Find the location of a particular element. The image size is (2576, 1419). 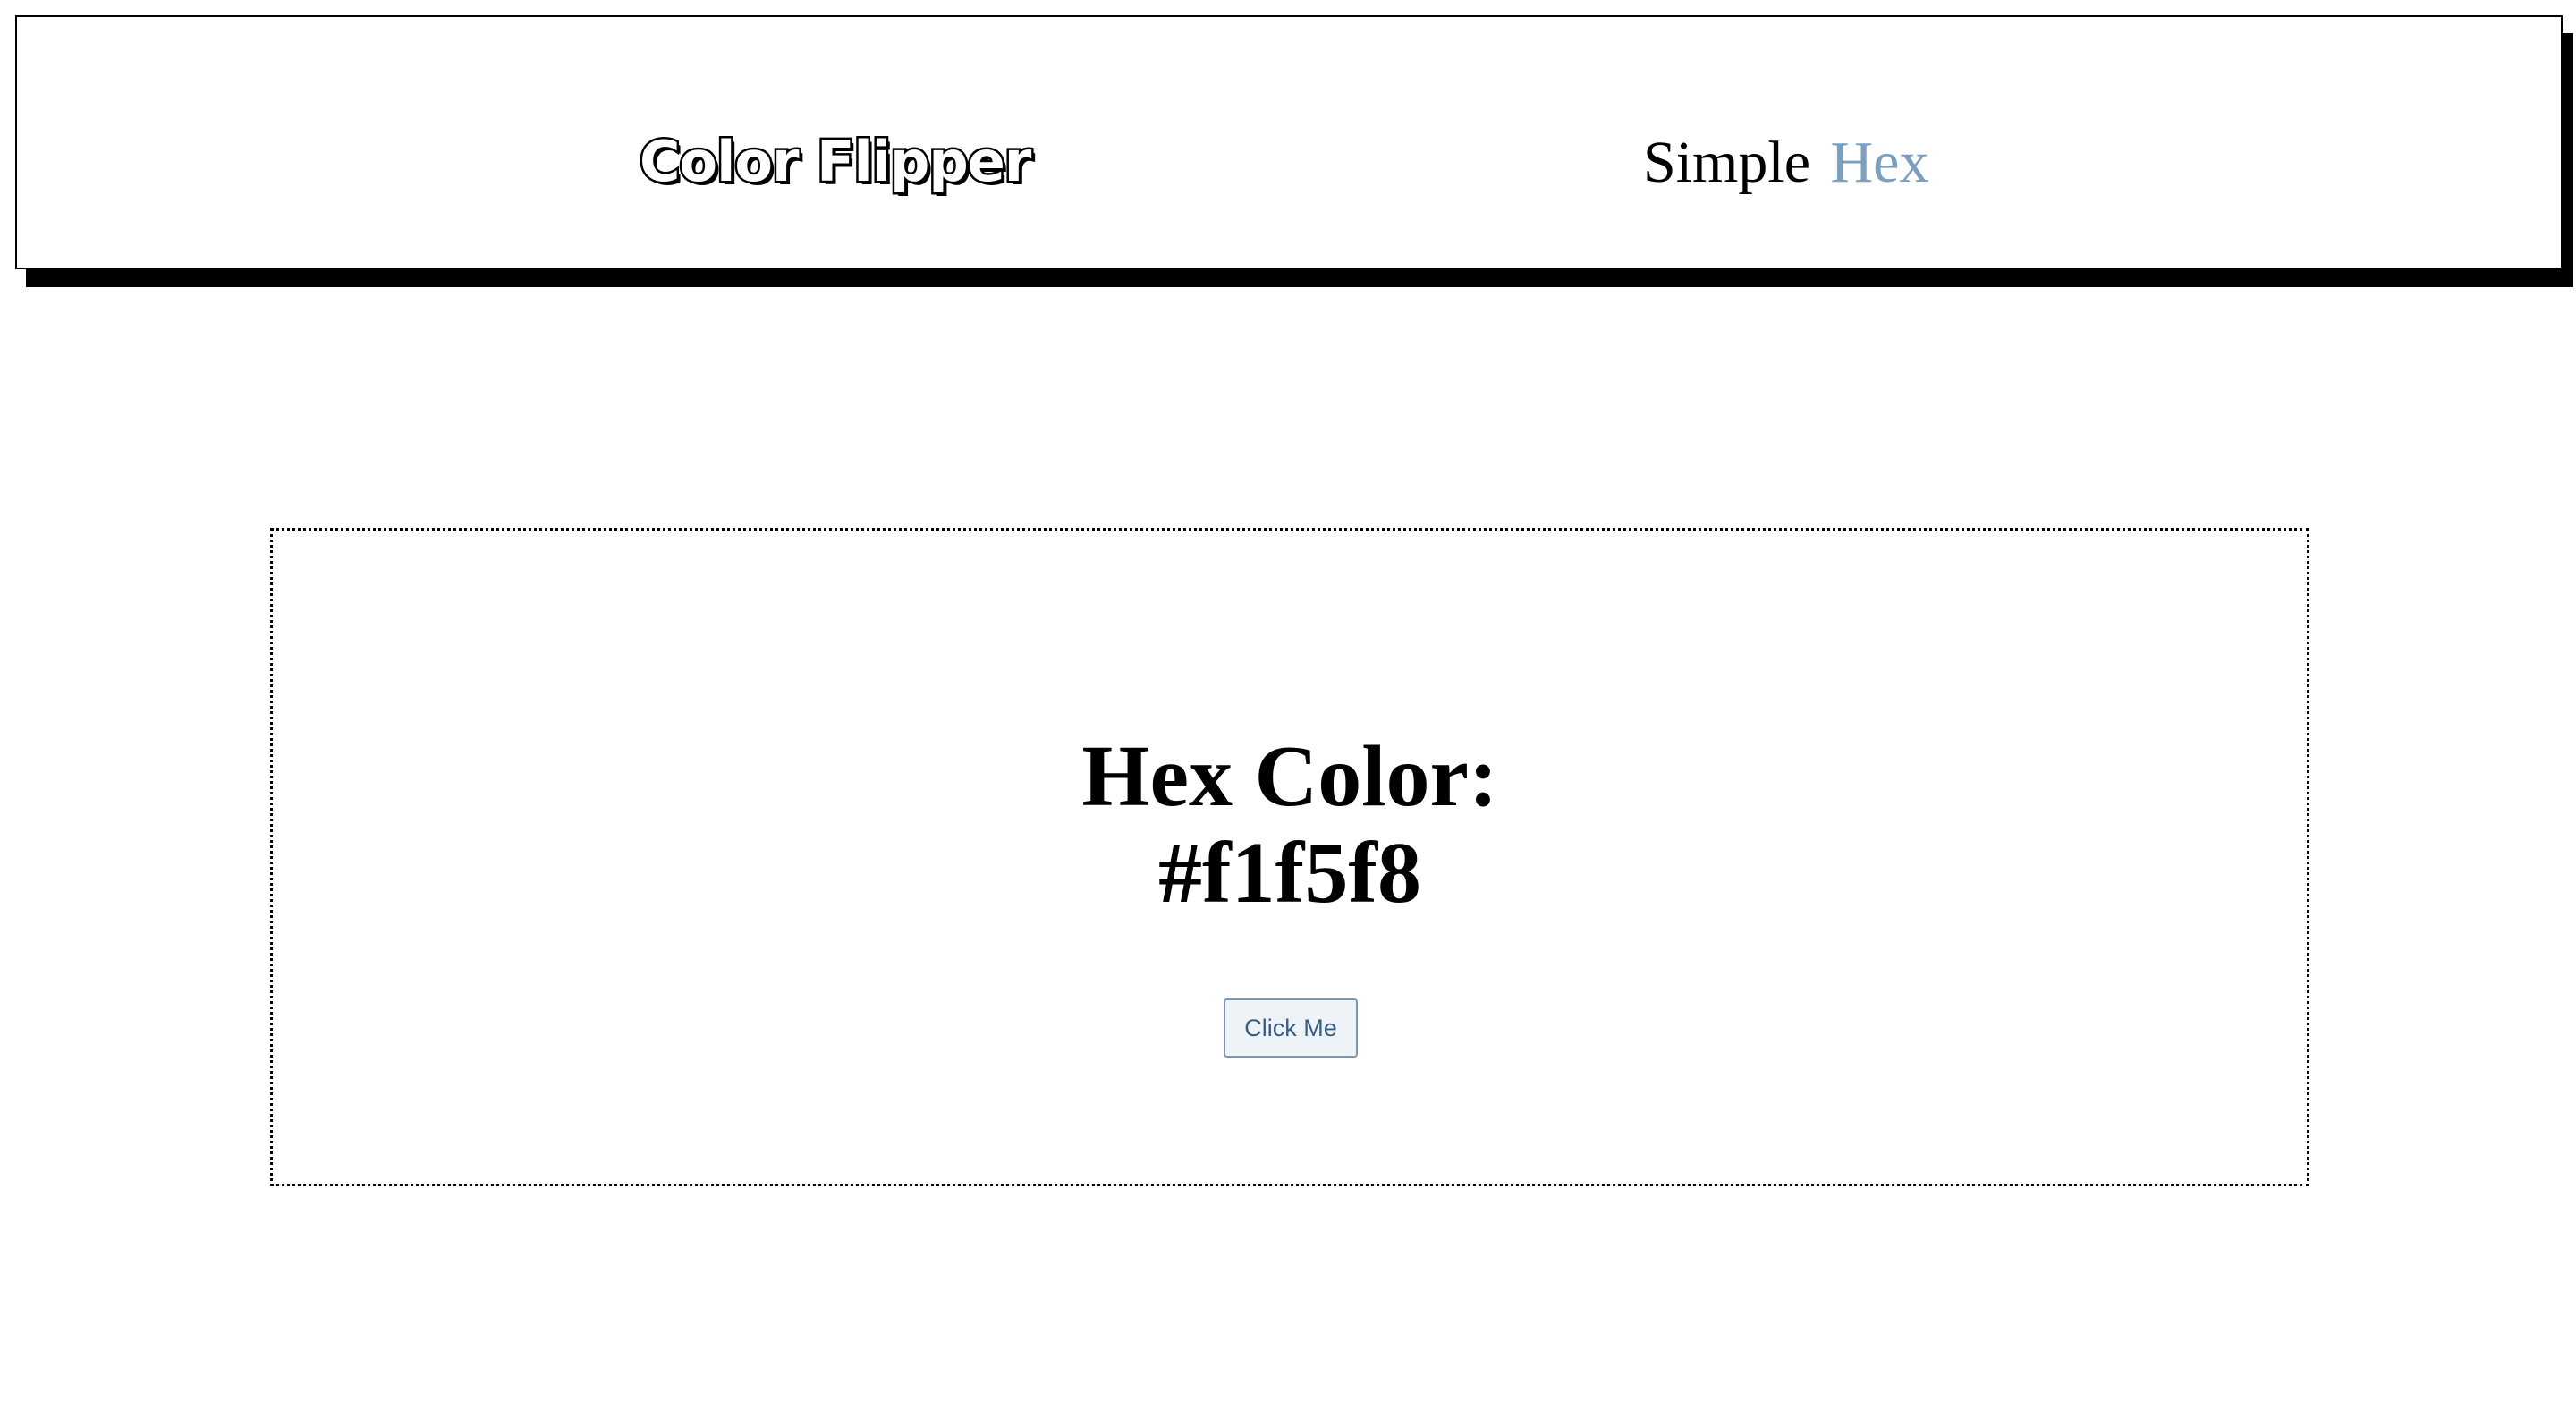

click-me-button: Click Me is located at coordinates (1291, 1028).